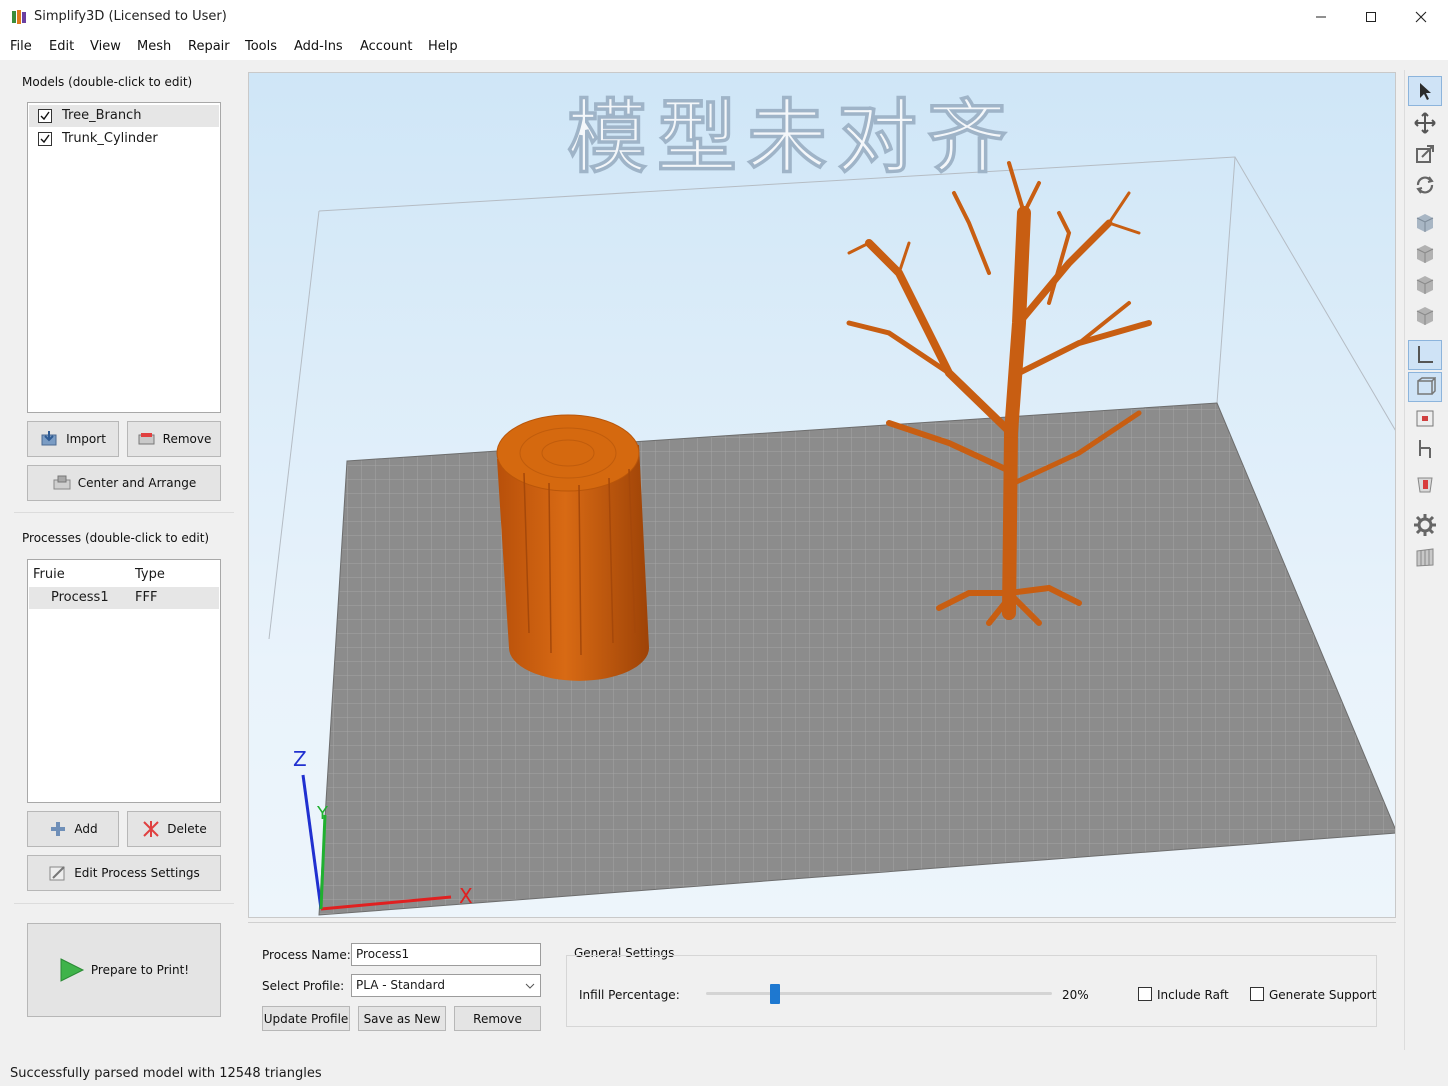 This screenshot has height=1086, width=1448. I want to click on overlay-title: 模型未对齐, so click(792, 137).